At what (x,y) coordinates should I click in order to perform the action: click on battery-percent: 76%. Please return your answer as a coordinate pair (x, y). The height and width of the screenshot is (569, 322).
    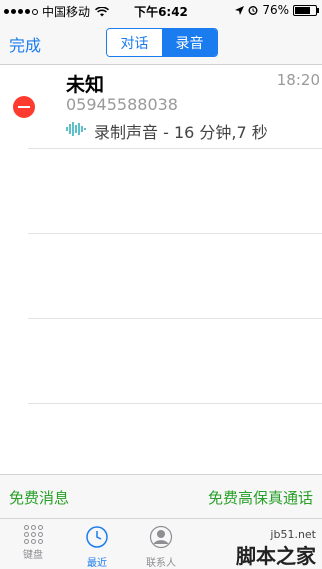
    Looking at the image, I should click on (275, 10).